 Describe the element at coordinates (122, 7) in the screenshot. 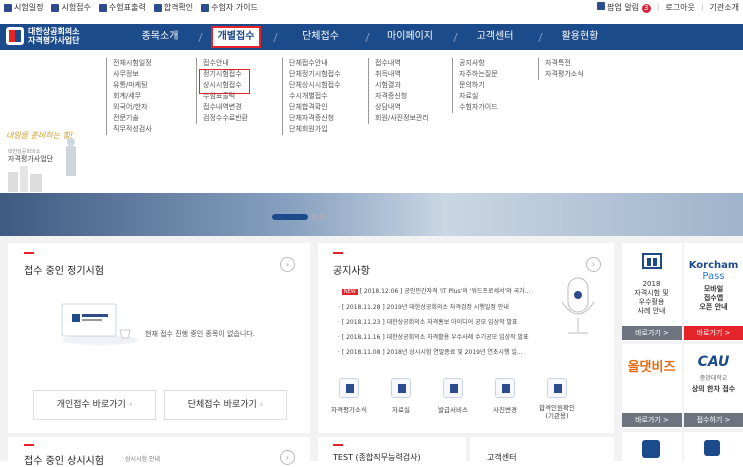

I see `quick-link-ticket: 수험표출력` at that location.